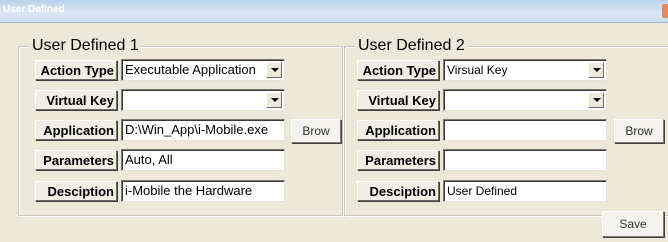 The image size is (668, 242). Describe the element at coordinates (149, 159) in the screenshot. I see `parameters-value: Auto, All` at that location.